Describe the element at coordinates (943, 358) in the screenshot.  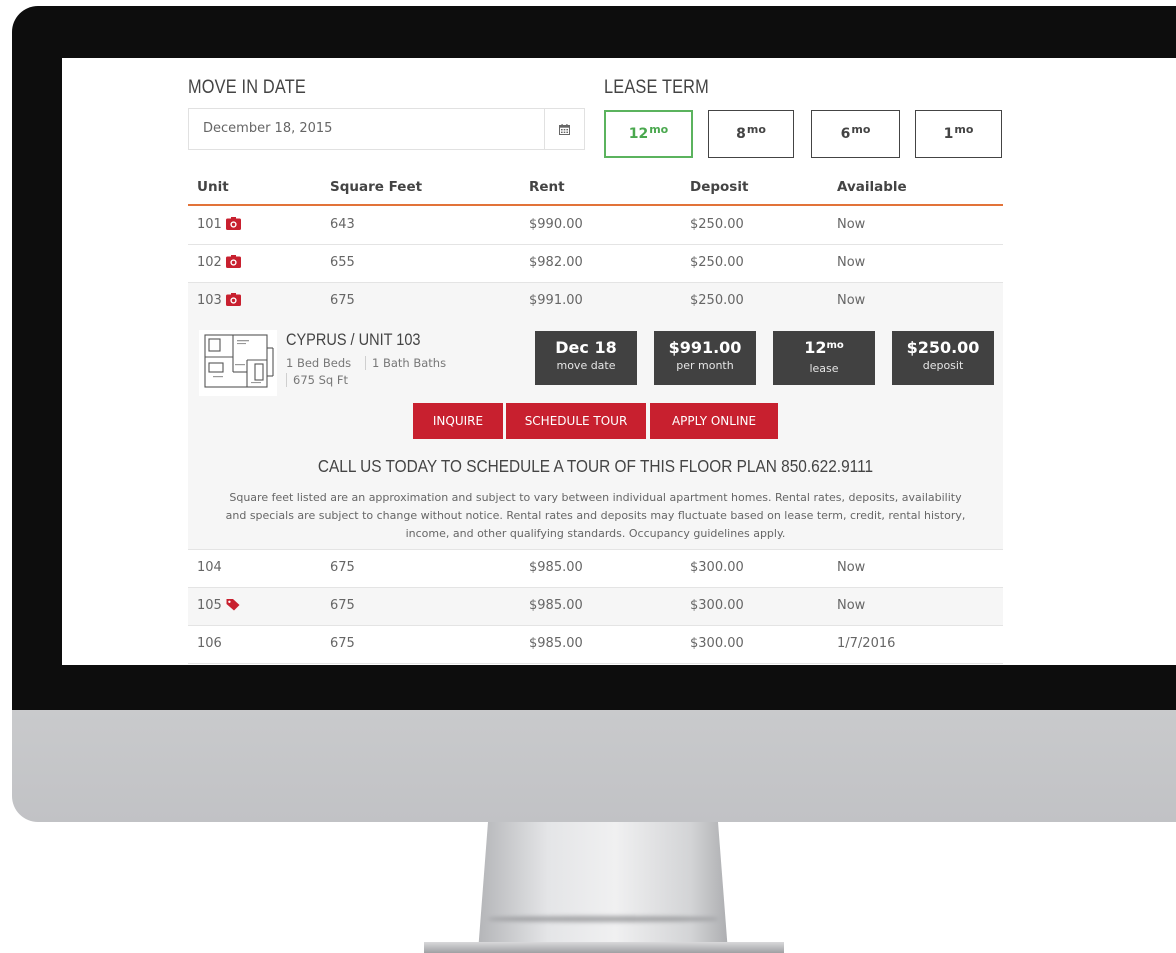
I see `deposit-stat: $250.00 deposit` at that location.